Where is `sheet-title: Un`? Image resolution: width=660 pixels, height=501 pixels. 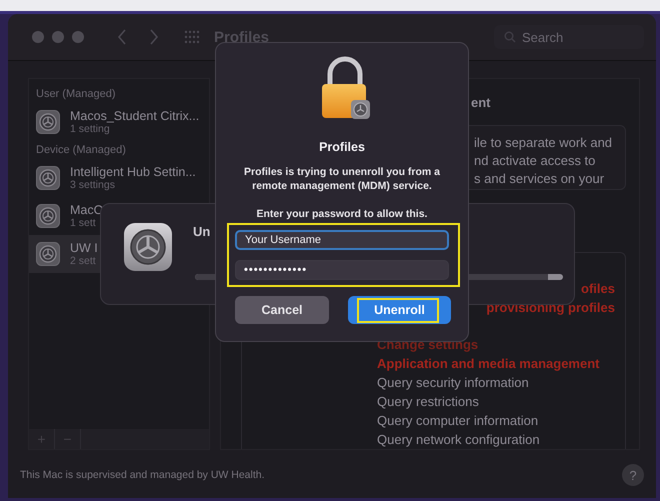 sheet-title: Un is located at coordinates (201, 231).